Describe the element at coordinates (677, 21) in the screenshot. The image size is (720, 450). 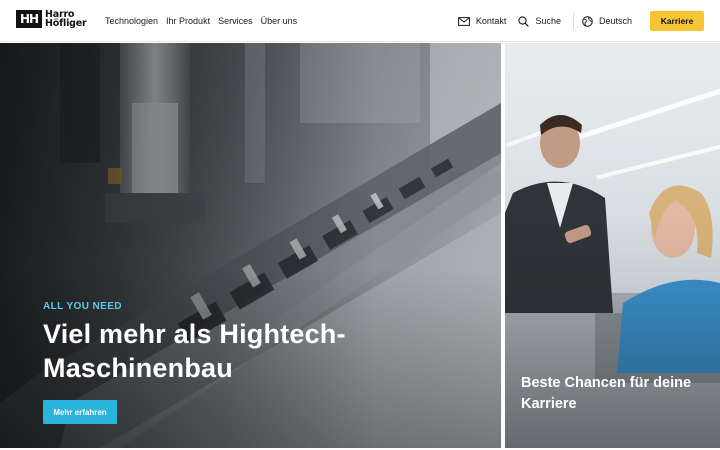
I see `karriere-button: Karriere` at that location.